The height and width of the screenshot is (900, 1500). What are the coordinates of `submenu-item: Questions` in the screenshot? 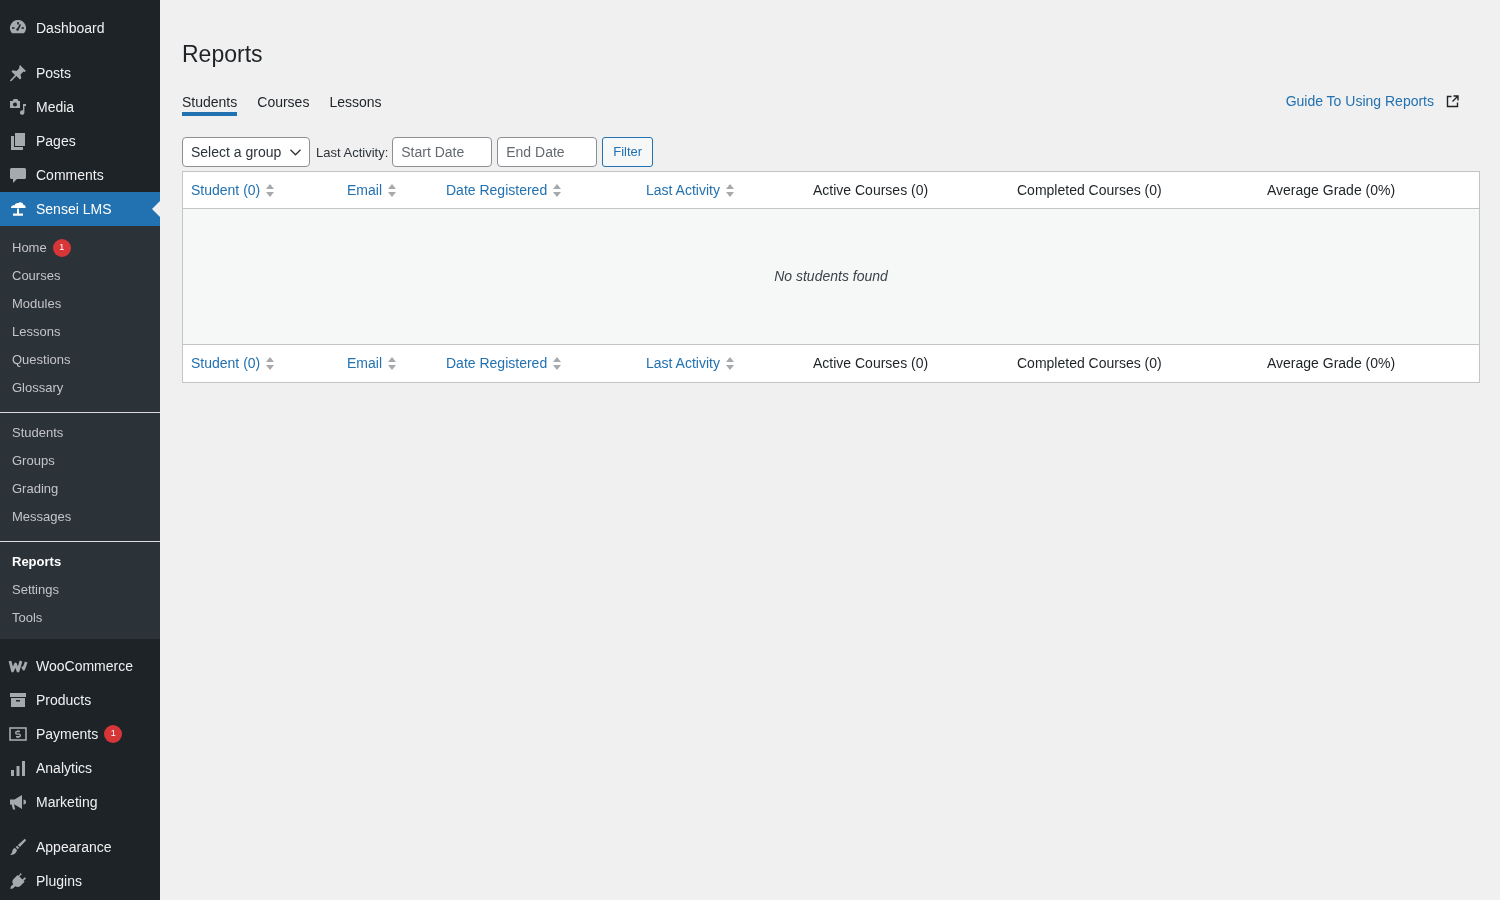 It's located at (80, 360).